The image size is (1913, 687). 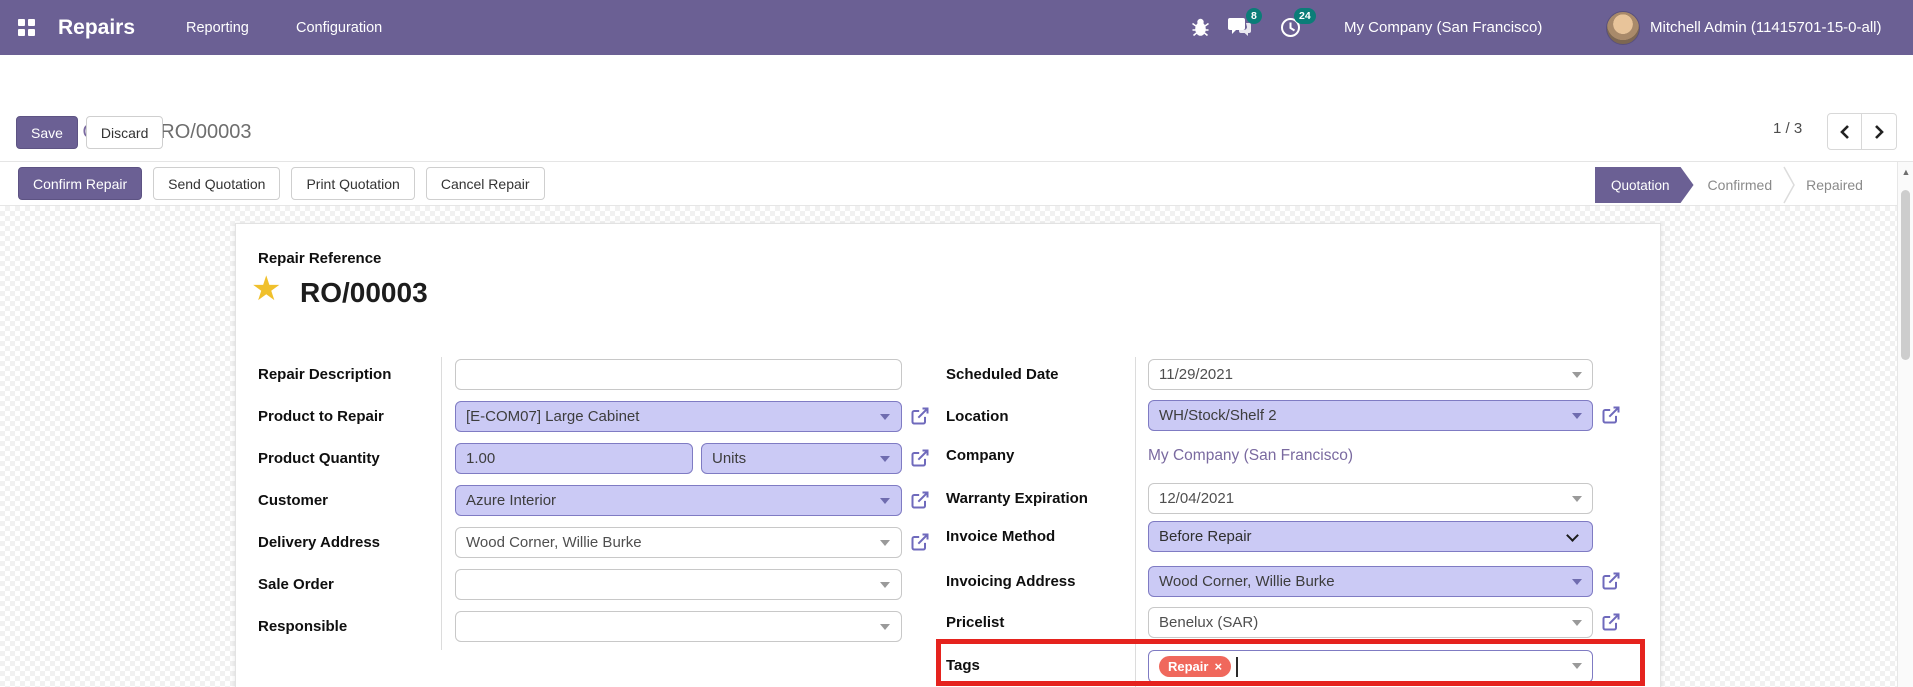 I want to click on invoice-method-value: Before Repair, so click(x=1205, y=536).